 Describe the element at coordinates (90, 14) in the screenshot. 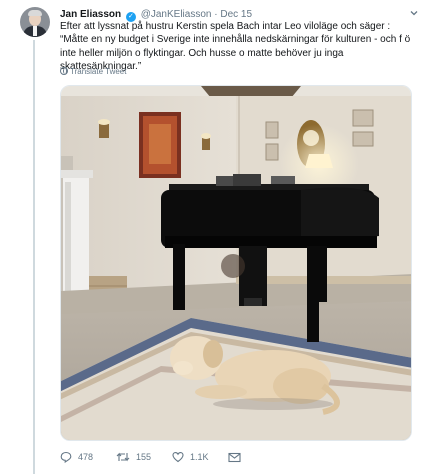

I see `author-name: Jan Eliasson` at that location.